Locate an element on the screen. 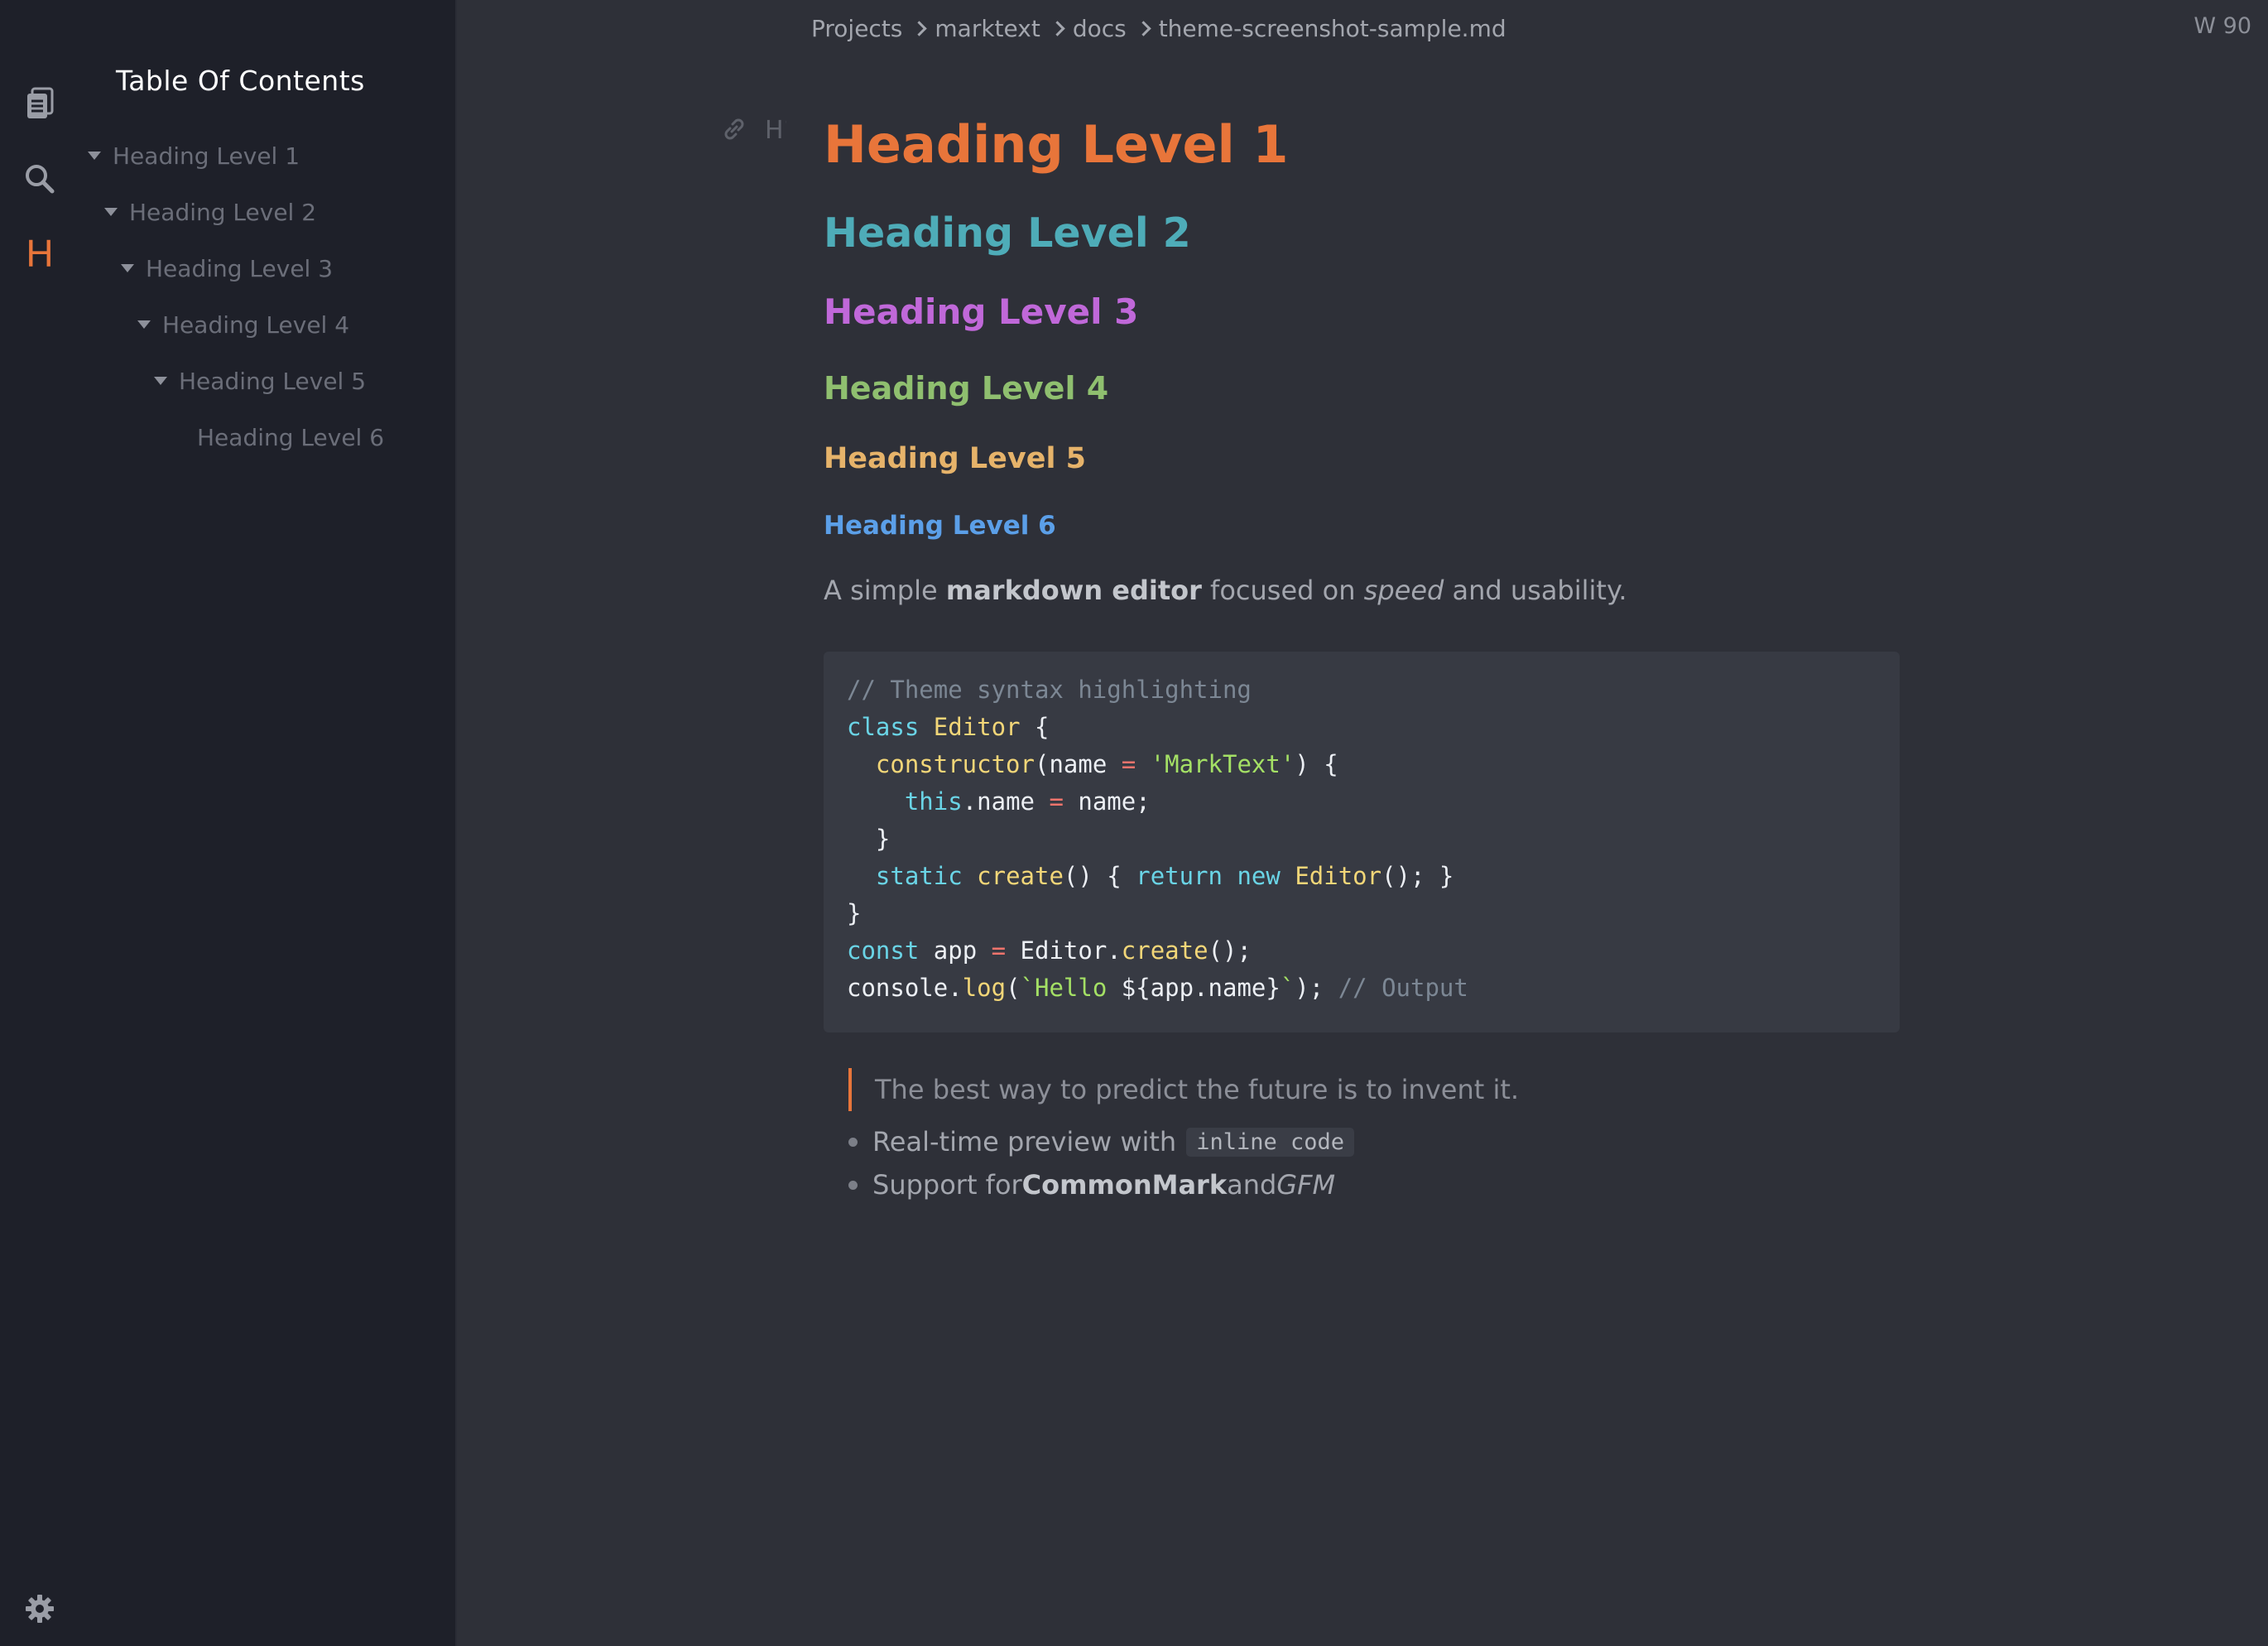 This screenshot has width=2268, height=1646. code-text: ); is located at coordinates (1316, 988).